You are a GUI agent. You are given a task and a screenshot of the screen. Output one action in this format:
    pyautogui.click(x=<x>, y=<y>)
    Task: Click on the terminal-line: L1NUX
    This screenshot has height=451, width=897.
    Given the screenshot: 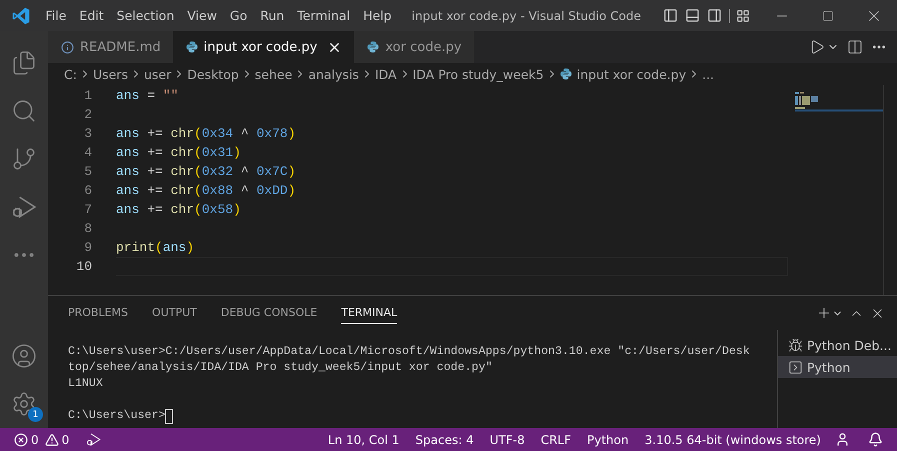 What is the action you would take?
    pyautogui.click(x=85, y=384)
    